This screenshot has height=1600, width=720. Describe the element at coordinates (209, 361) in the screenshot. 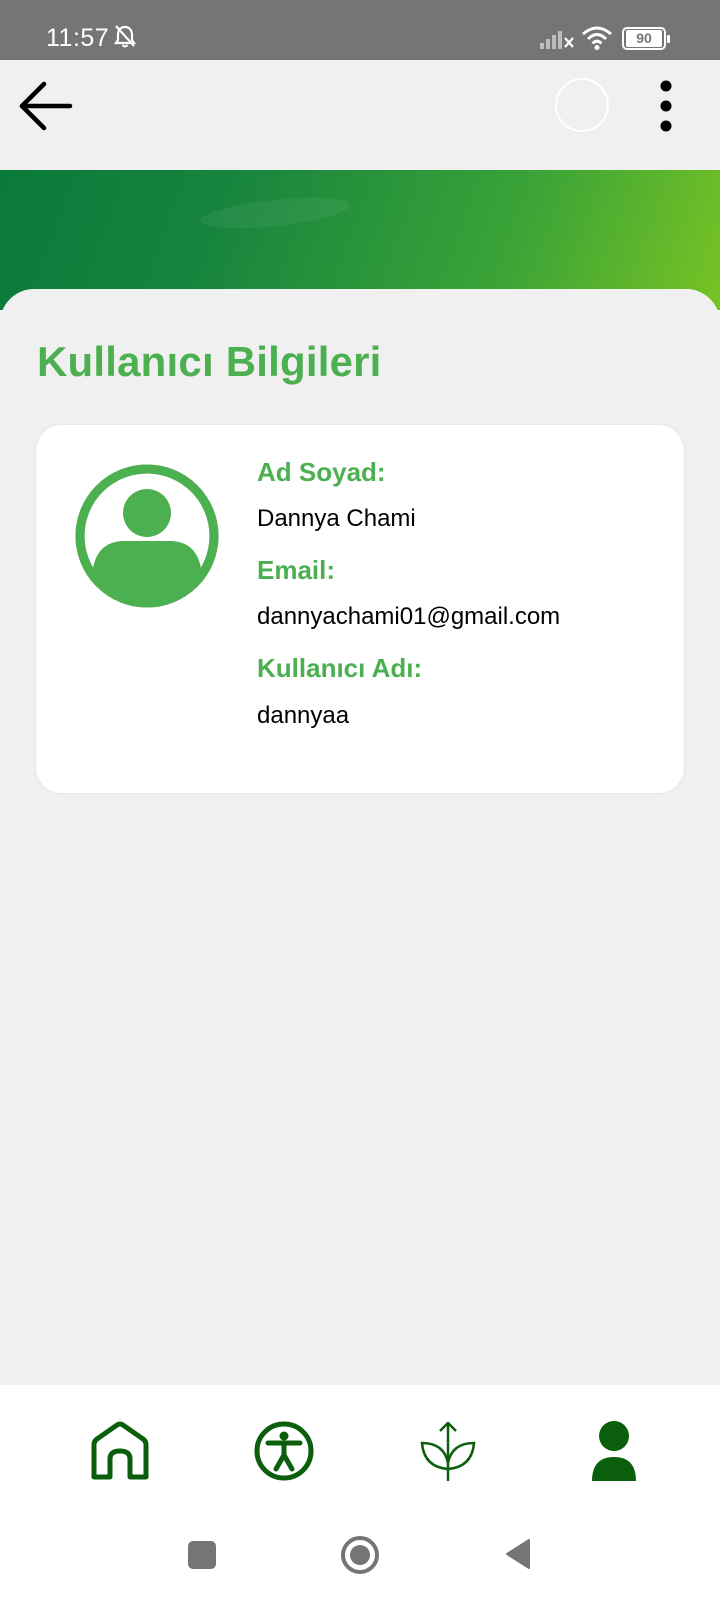

I see `page-title: Kullanıcı Bilgileri` at that location.